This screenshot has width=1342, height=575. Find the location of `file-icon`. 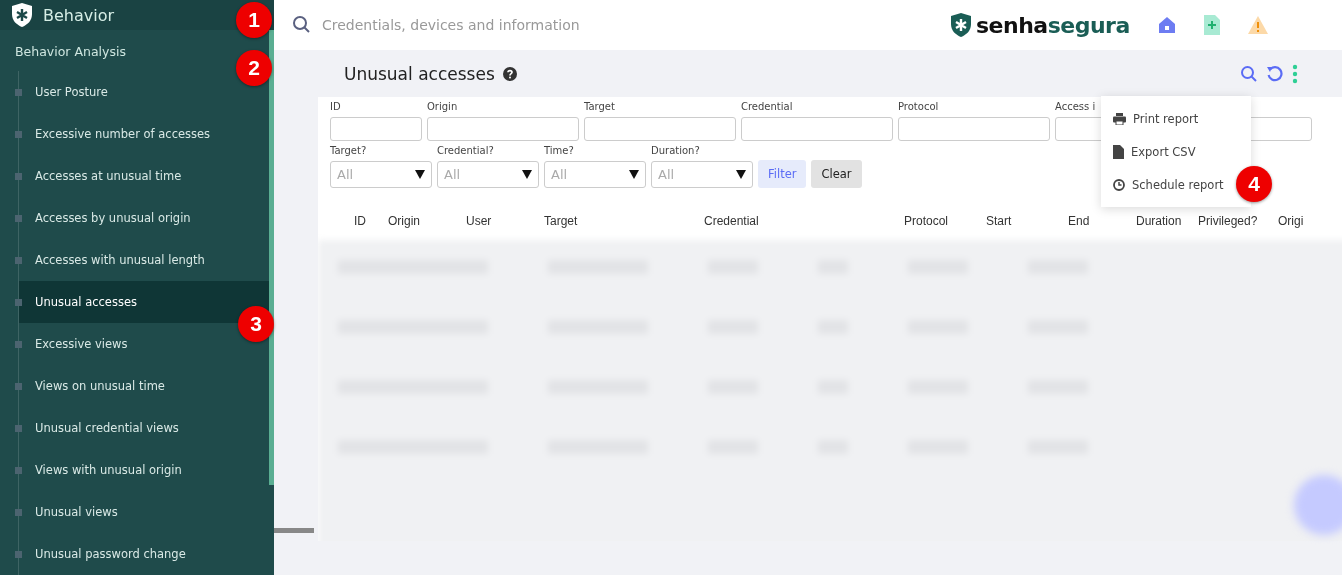

file-icon is located at coordinates (1118, 151).